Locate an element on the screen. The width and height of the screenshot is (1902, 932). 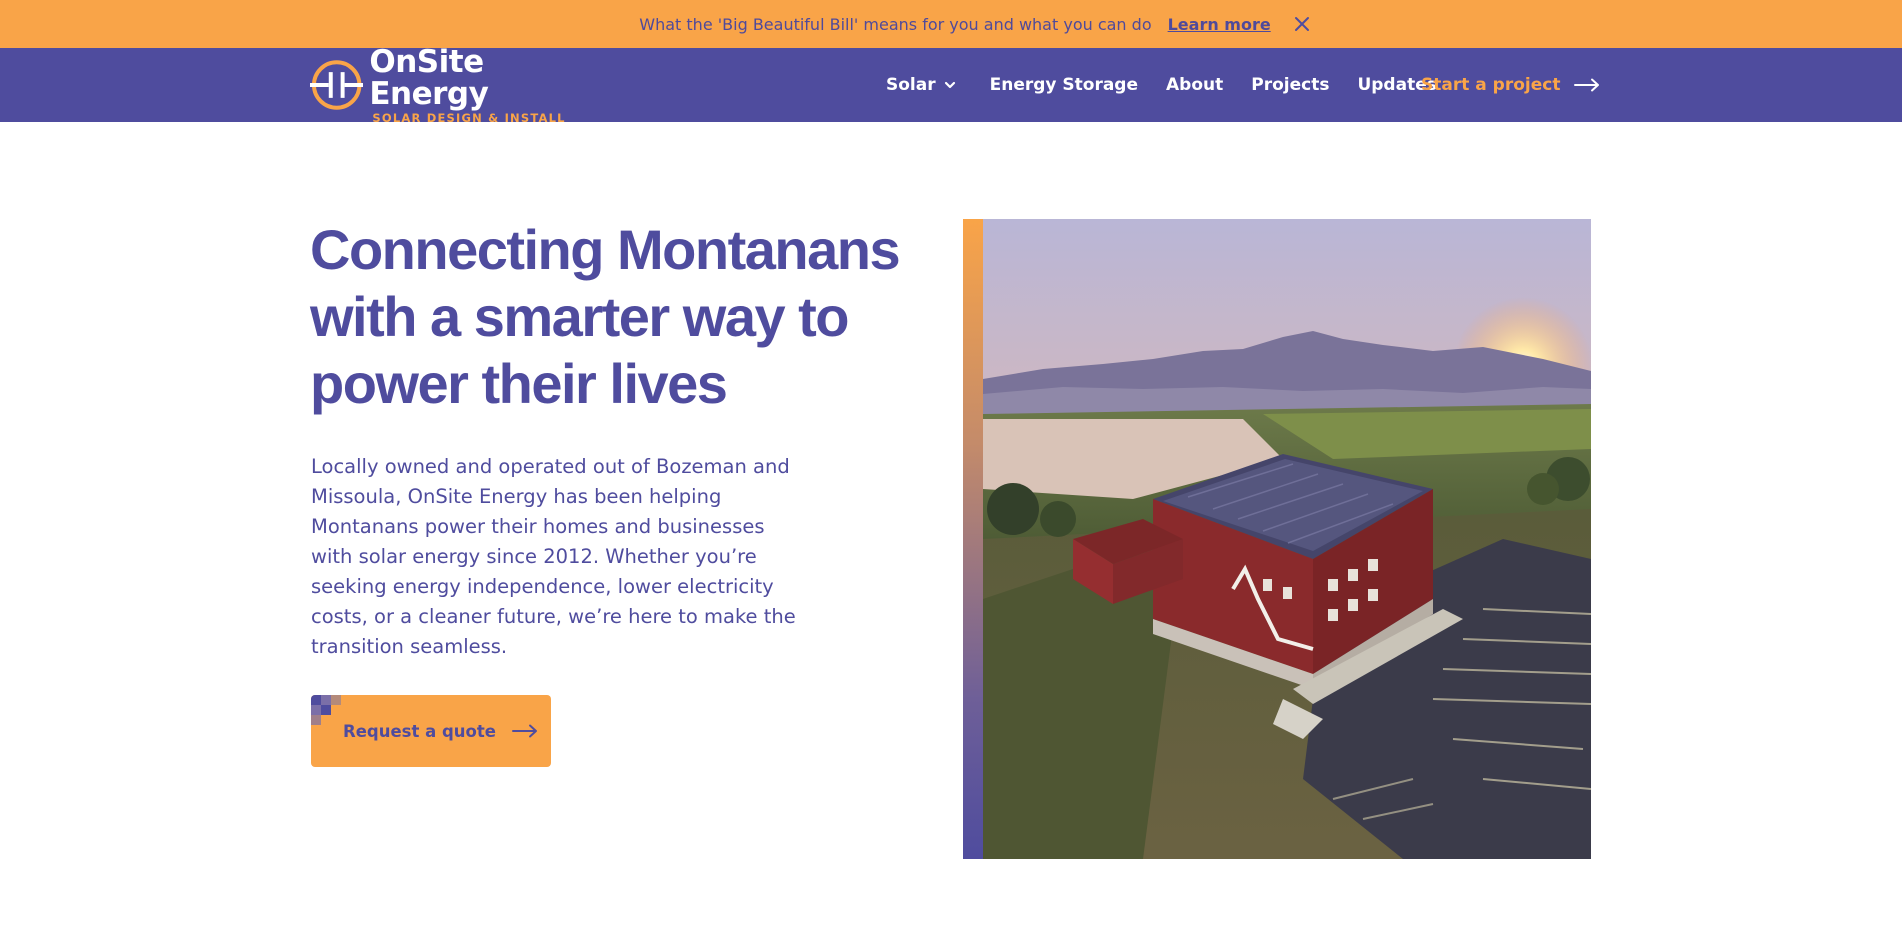
logo-text: OnSite Energy SOLAR DESIGN & INSTALL is located at coordinates (489, 85).